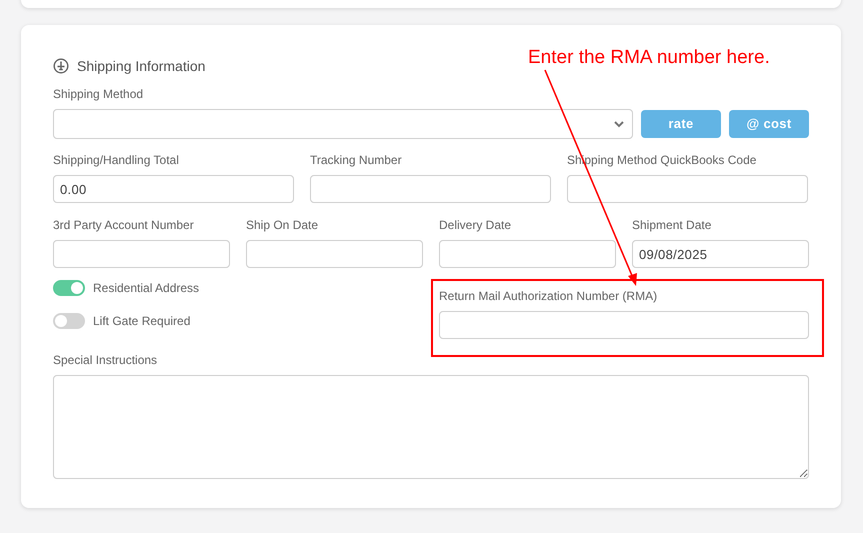 The width and height of the screenshot is (863, 533). What do you see at coordinates (720, 254) in the screenshot?
I see `input-field: 09/08/2025` at bounding box center [720, 254].